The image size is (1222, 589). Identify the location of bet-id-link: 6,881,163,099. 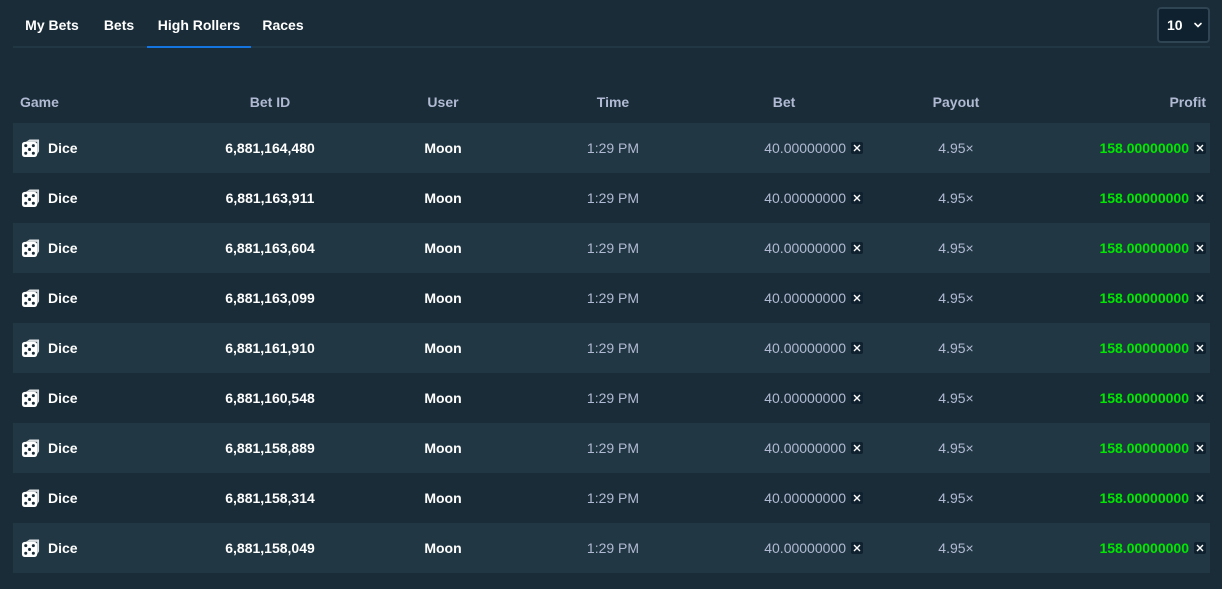
(270, 298).